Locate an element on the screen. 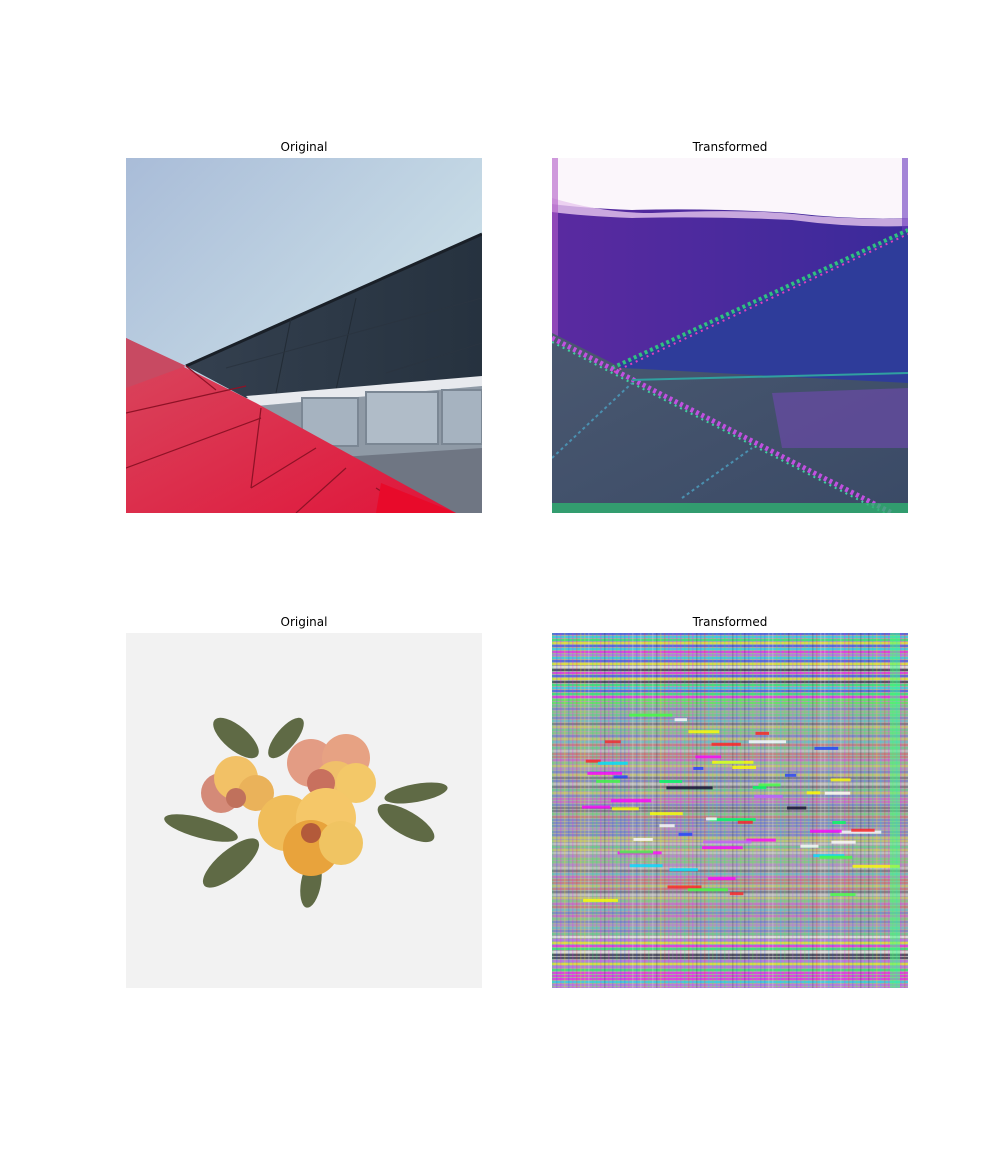  transformed-architecture-image is located at coordinates (730, 335).